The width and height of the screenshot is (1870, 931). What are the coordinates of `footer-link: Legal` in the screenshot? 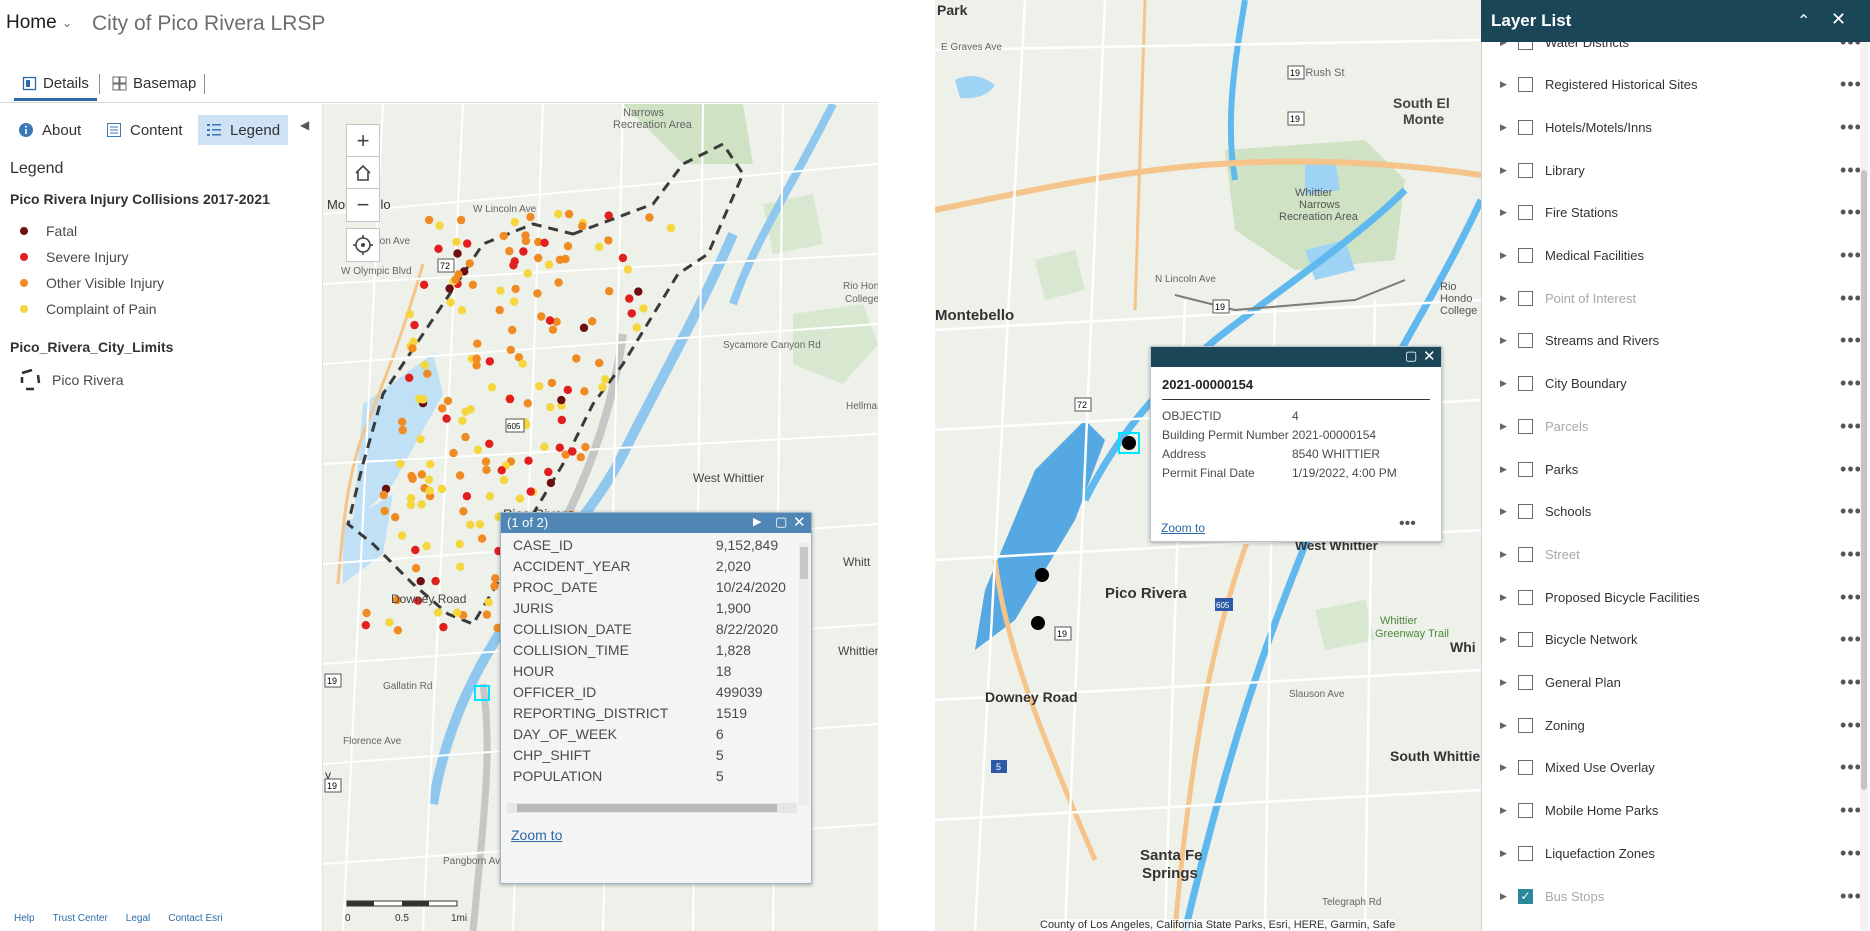 It's located at (138, 918).